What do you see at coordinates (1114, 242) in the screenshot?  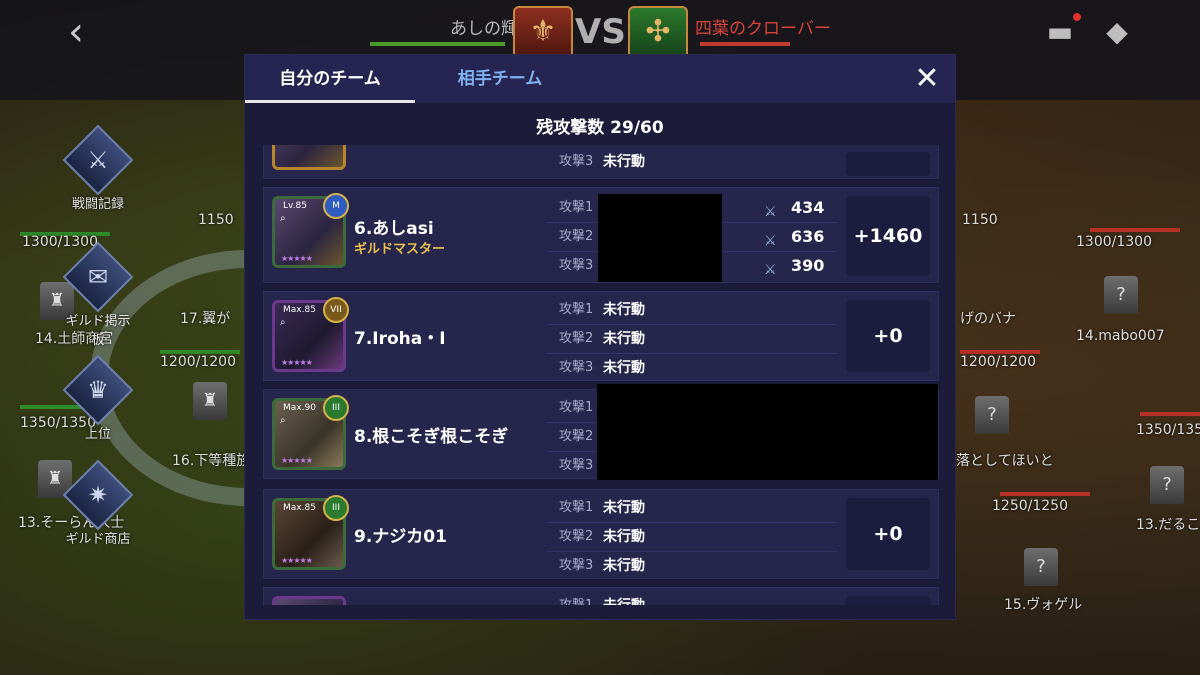 I see `map-score-label: 1300/1300` at bounding box center [1114, 242].